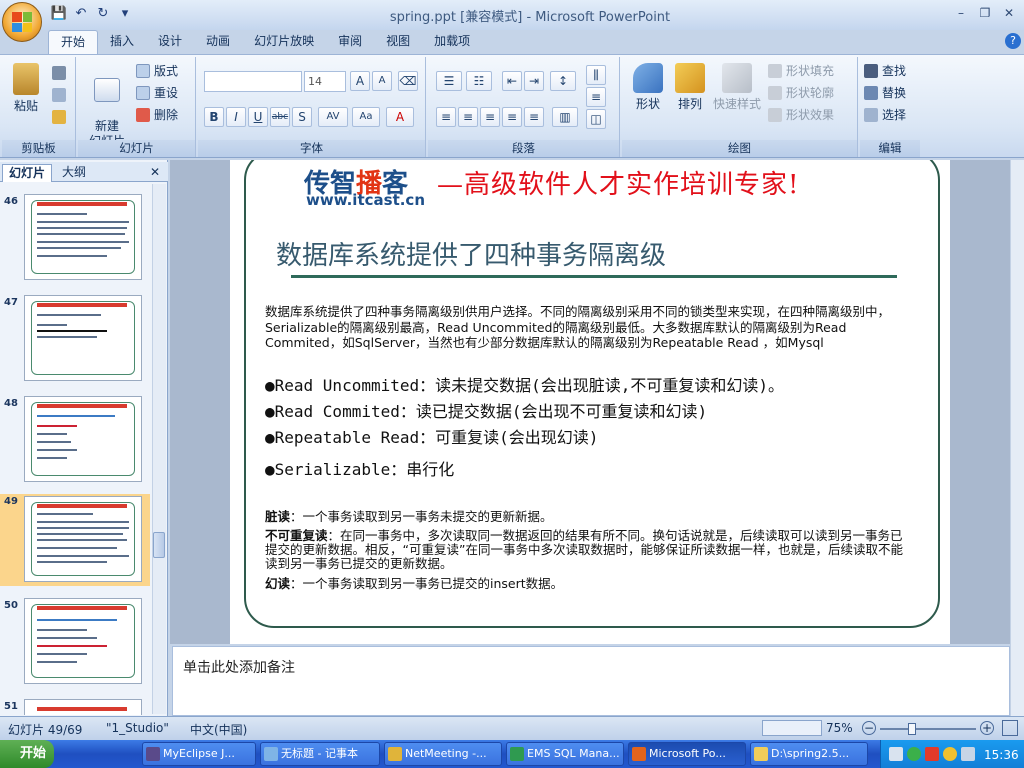  Describe the element at coordinates (486, 410) in the screenshot. I see `bullet-read-committed: ●Read Commited：读已提交数据(会出现不可重复读和幻读)` at that location.